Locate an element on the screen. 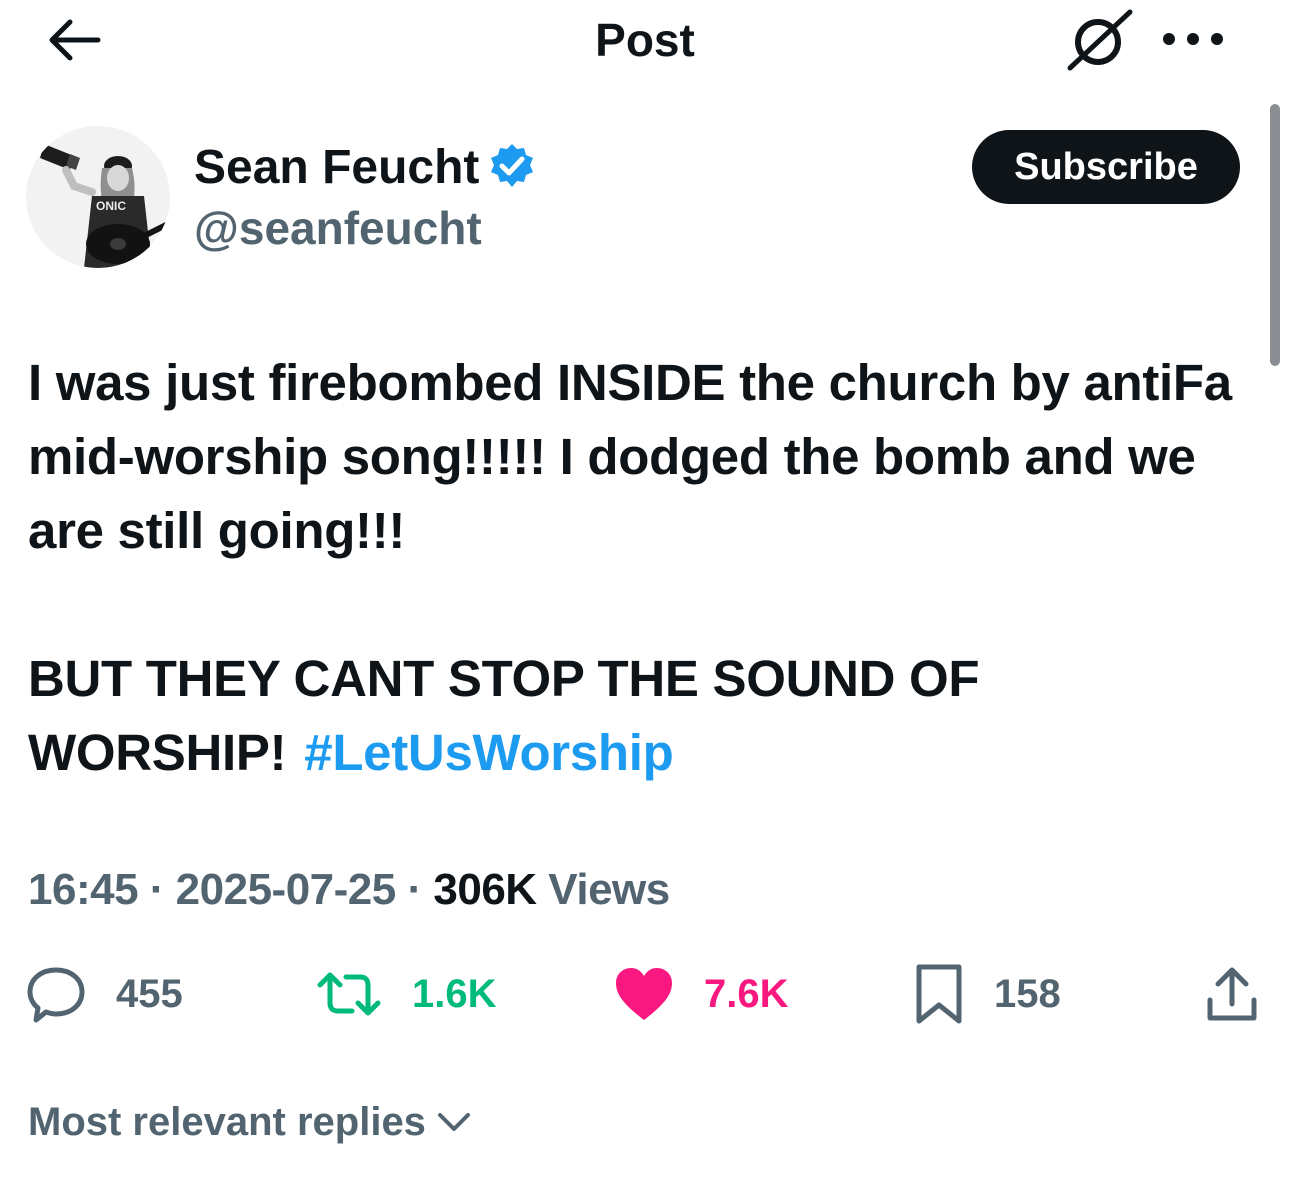  bookmark-button: 158 is located at coordinates (987, 994).